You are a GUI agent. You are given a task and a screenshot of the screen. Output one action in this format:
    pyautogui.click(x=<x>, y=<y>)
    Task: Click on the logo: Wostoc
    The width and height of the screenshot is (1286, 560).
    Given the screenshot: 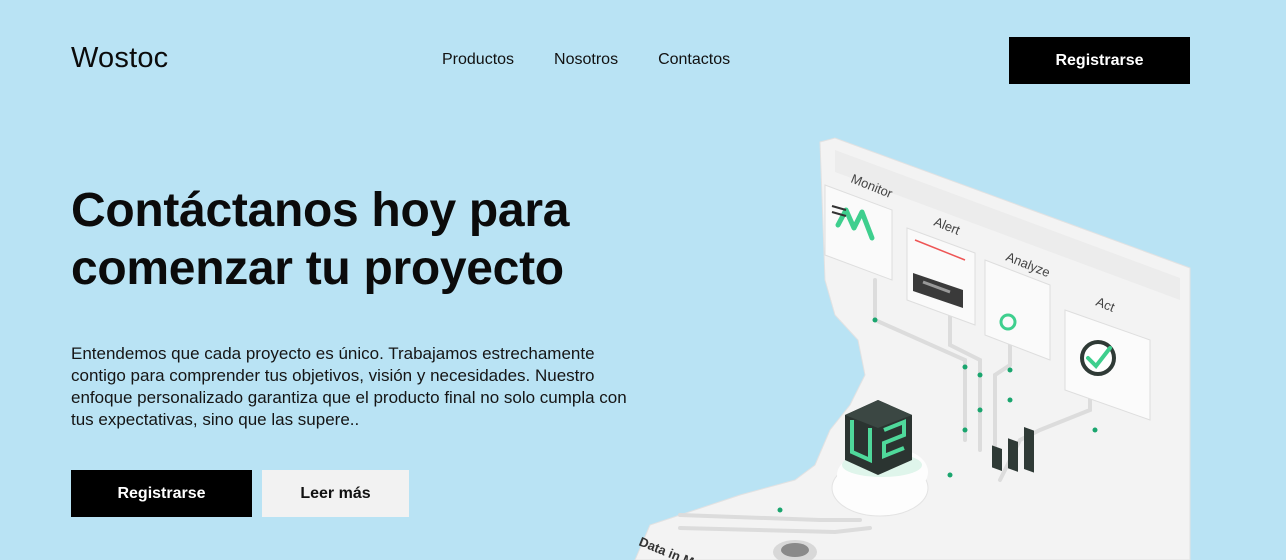 What is the action you would take?
    pyautogui.click(x=119, y=58)
    